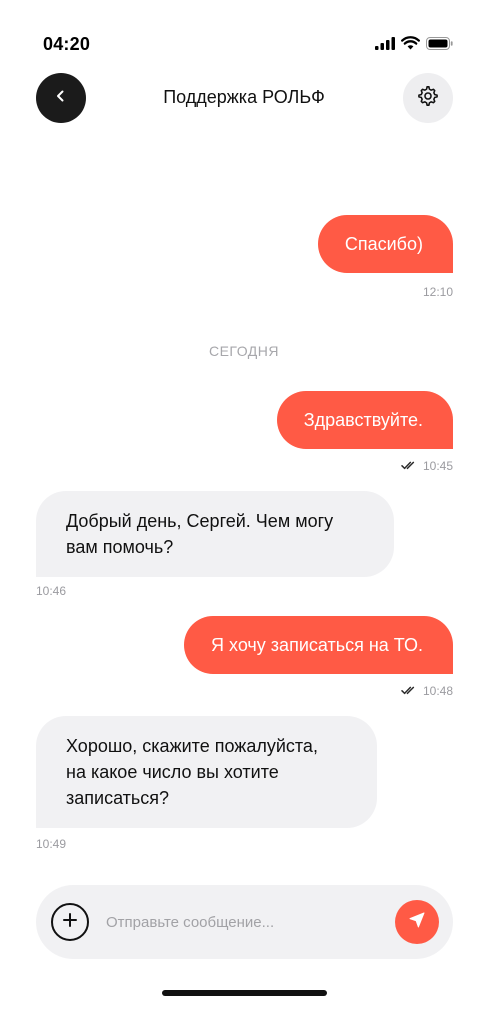  I want to click on message-time: 10:45, so click(437, 466).